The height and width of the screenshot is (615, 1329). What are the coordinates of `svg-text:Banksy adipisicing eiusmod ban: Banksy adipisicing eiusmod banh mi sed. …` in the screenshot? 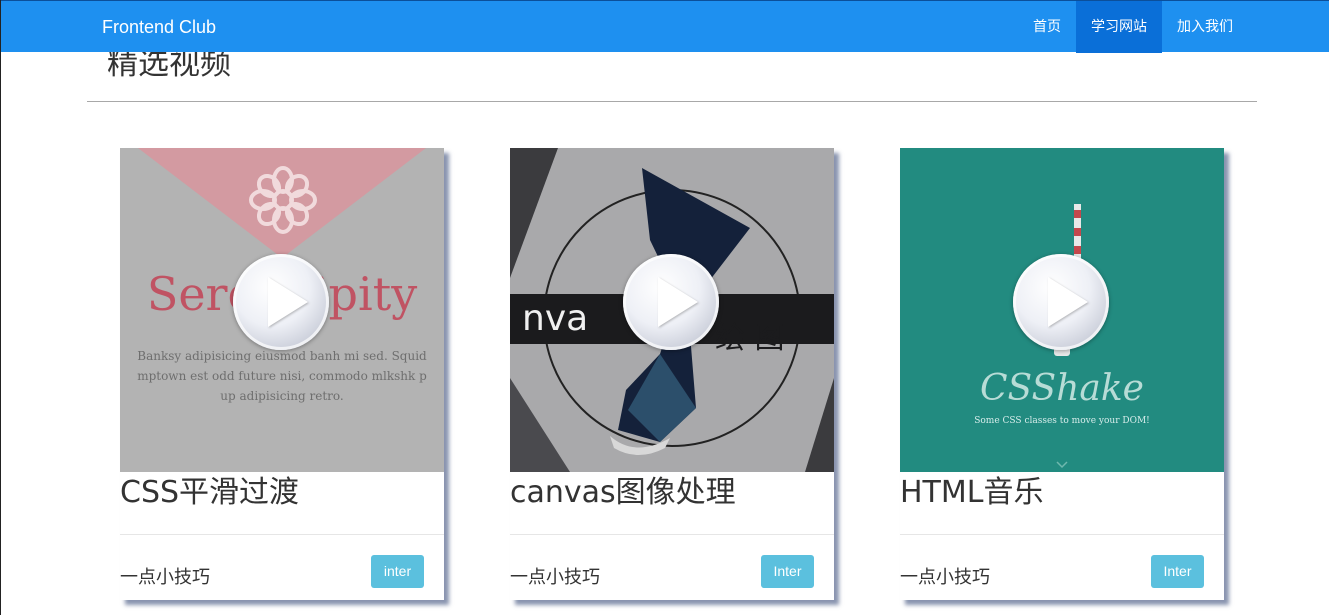 It's located at (282, 356).